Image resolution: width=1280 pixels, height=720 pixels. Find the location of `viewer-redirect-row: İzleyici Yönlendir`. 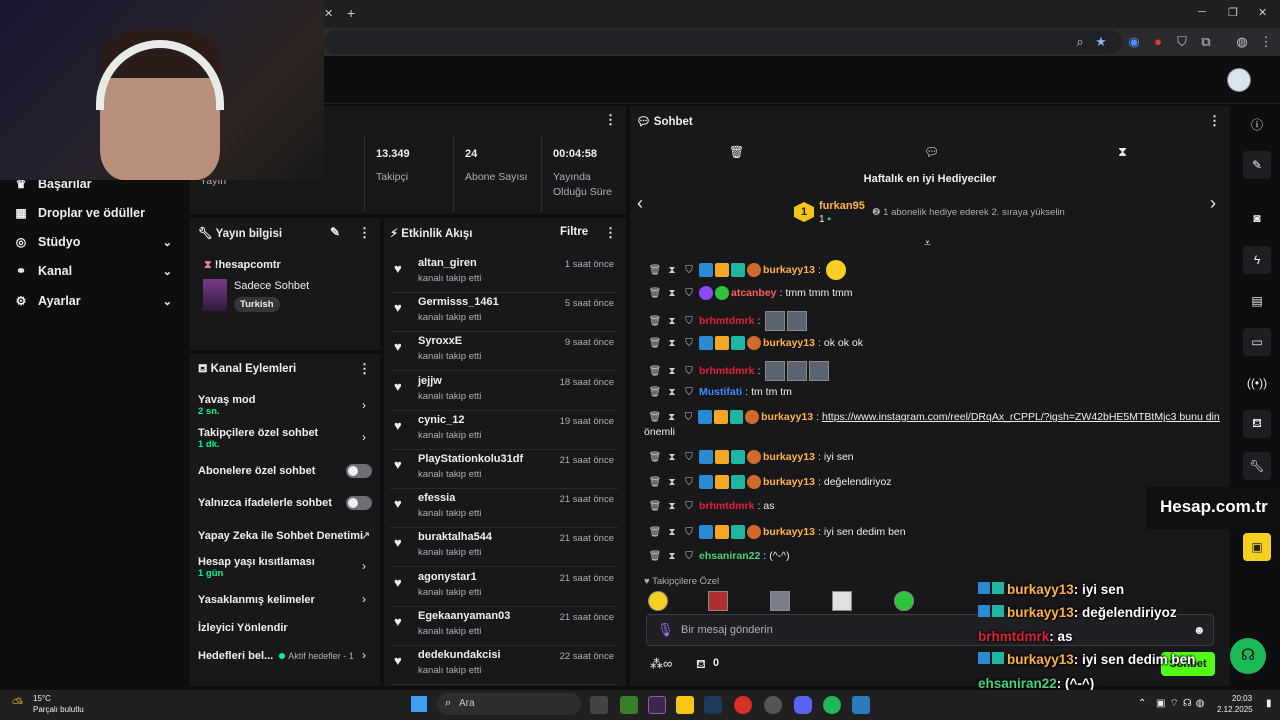

viewer-redirect-row: İzleyici Yönlendir is located at coordinates (284, 628).